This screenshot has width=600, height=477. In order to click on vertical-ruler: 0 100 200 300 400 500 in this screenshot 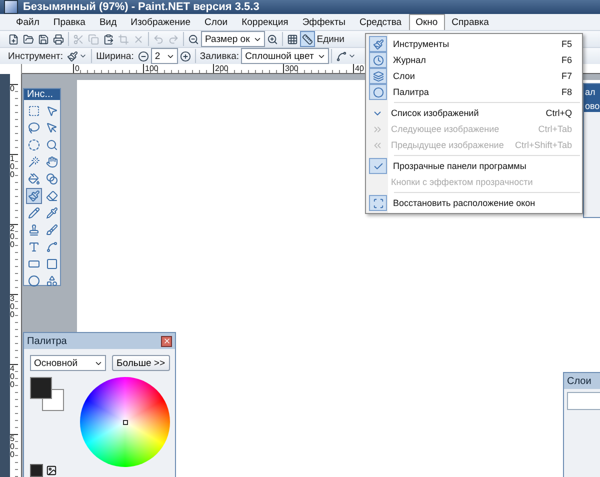, I will do `click(11, 275)`.